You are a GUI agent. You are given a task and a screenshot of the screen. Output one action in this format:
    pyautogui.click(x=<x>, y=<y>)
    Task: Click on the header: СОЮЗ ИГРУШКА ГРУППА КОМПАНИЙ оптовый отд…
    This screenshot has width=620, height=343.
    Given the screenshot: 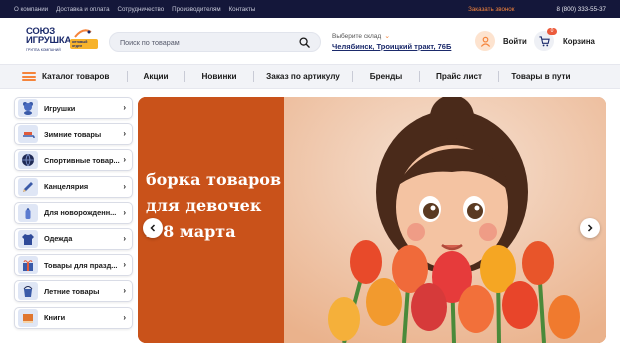 What is the action you would take?
    pyautogui.click(x=310, y=41)
    